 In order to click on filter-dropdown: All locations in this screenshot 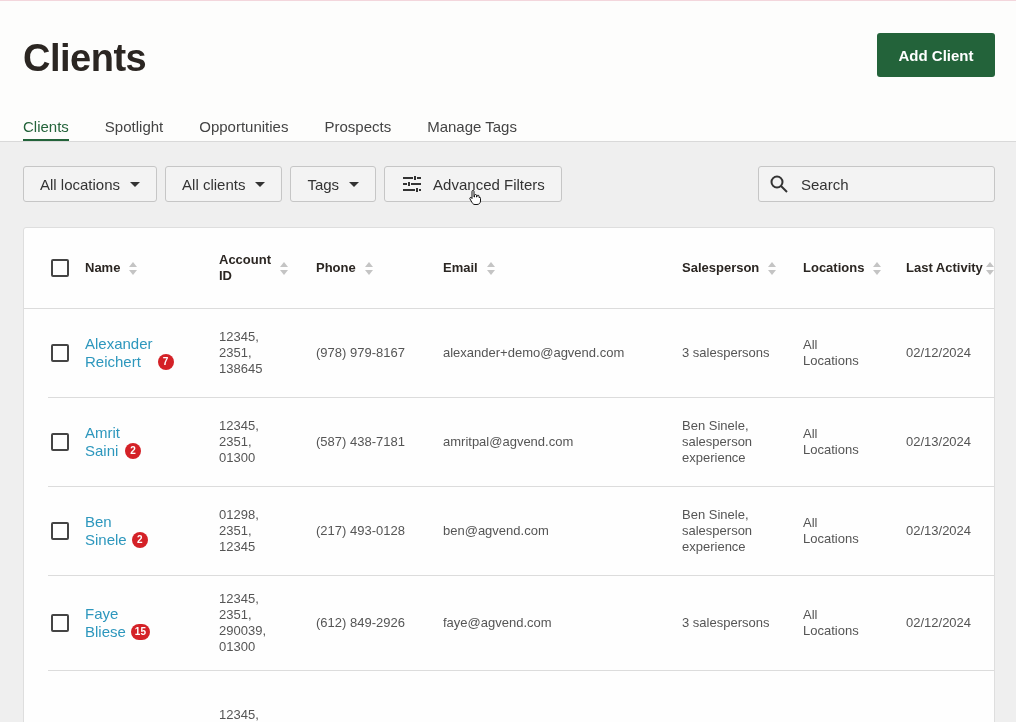, I will do `click(90, 184)`.